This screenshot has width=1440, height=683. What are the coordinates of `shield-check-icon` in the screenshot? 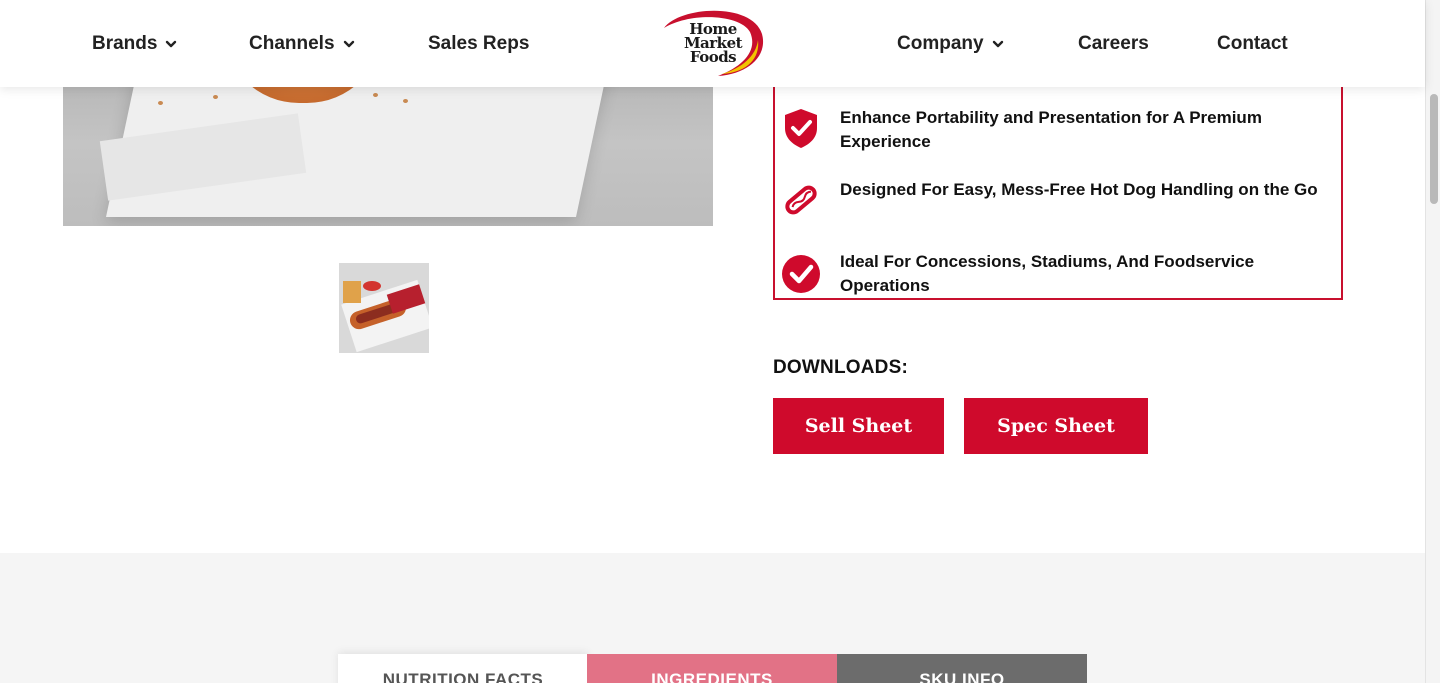 It's located at (801, 128).